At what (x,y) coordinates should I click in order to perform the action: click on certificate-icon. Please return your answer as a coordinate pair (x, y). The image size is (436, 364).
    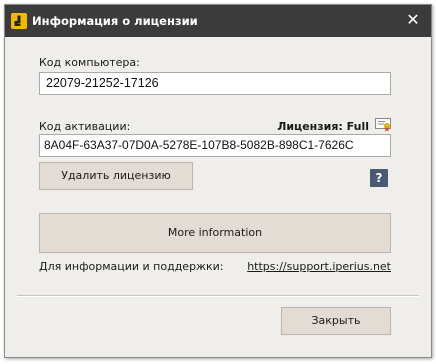
    Looking at the image, I should click on (383, 125).